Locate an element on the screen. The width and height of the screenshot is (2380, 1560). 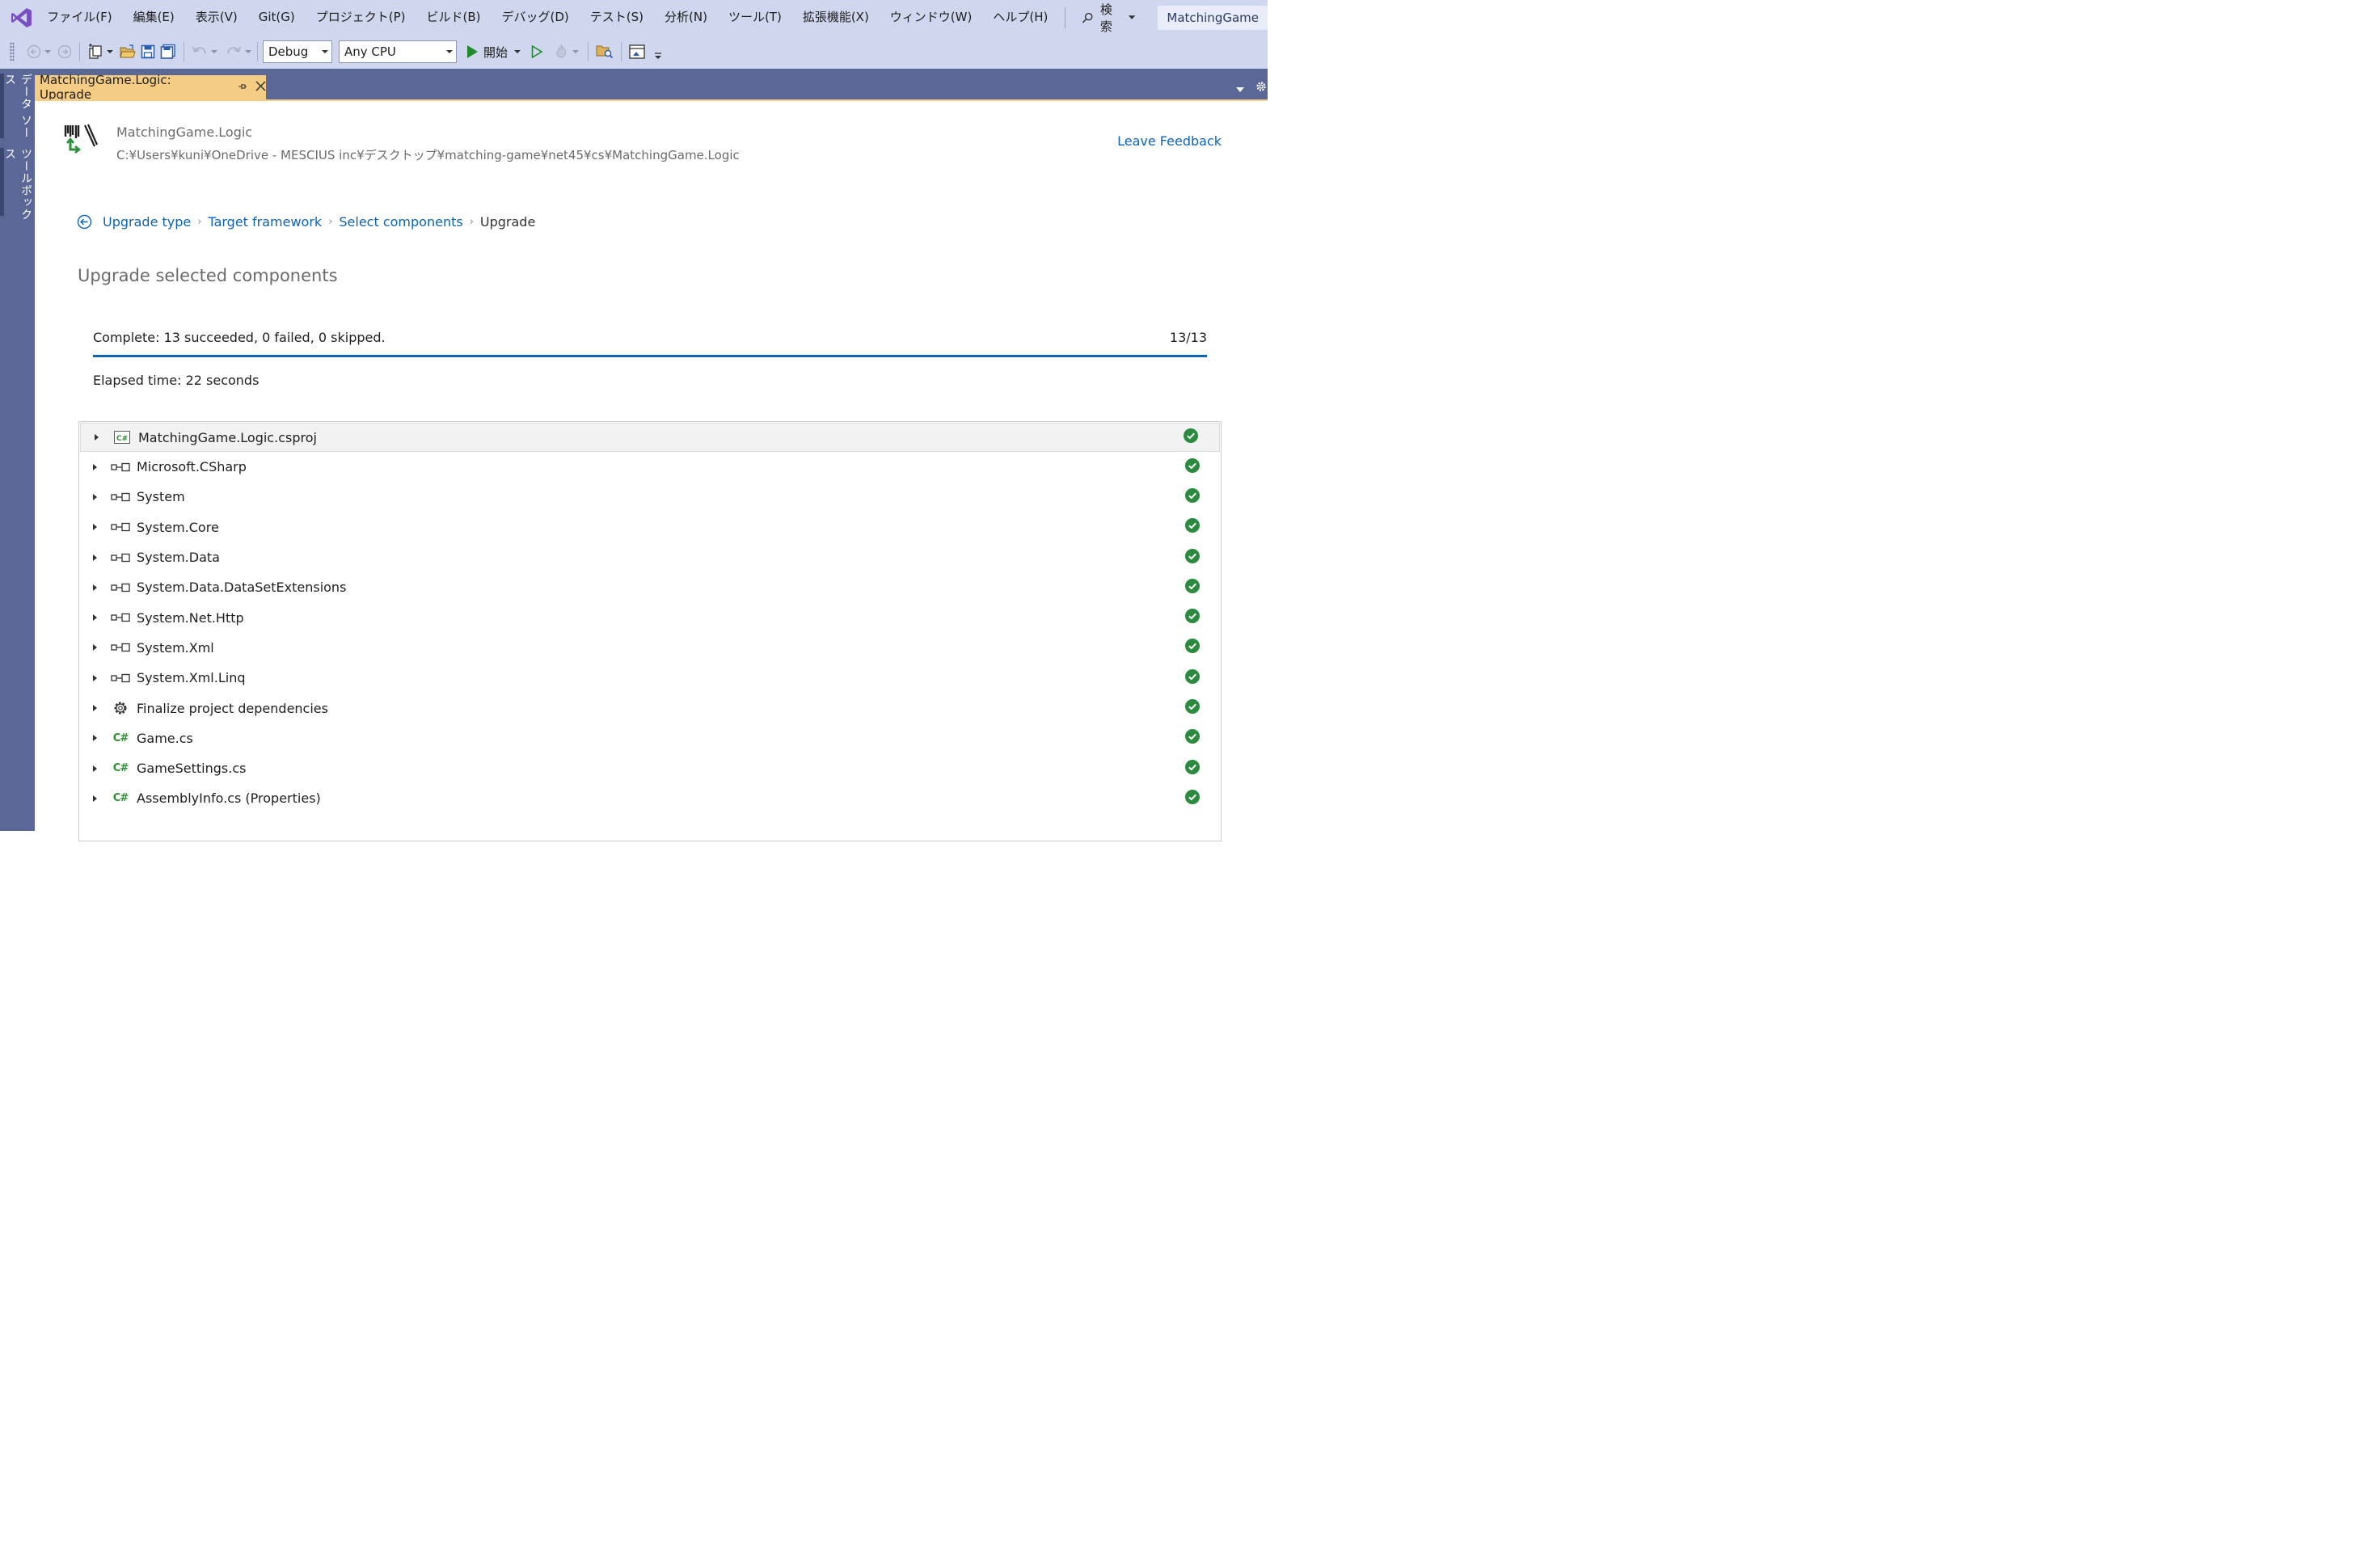
new-item-button is located at coordinates (95, 52).